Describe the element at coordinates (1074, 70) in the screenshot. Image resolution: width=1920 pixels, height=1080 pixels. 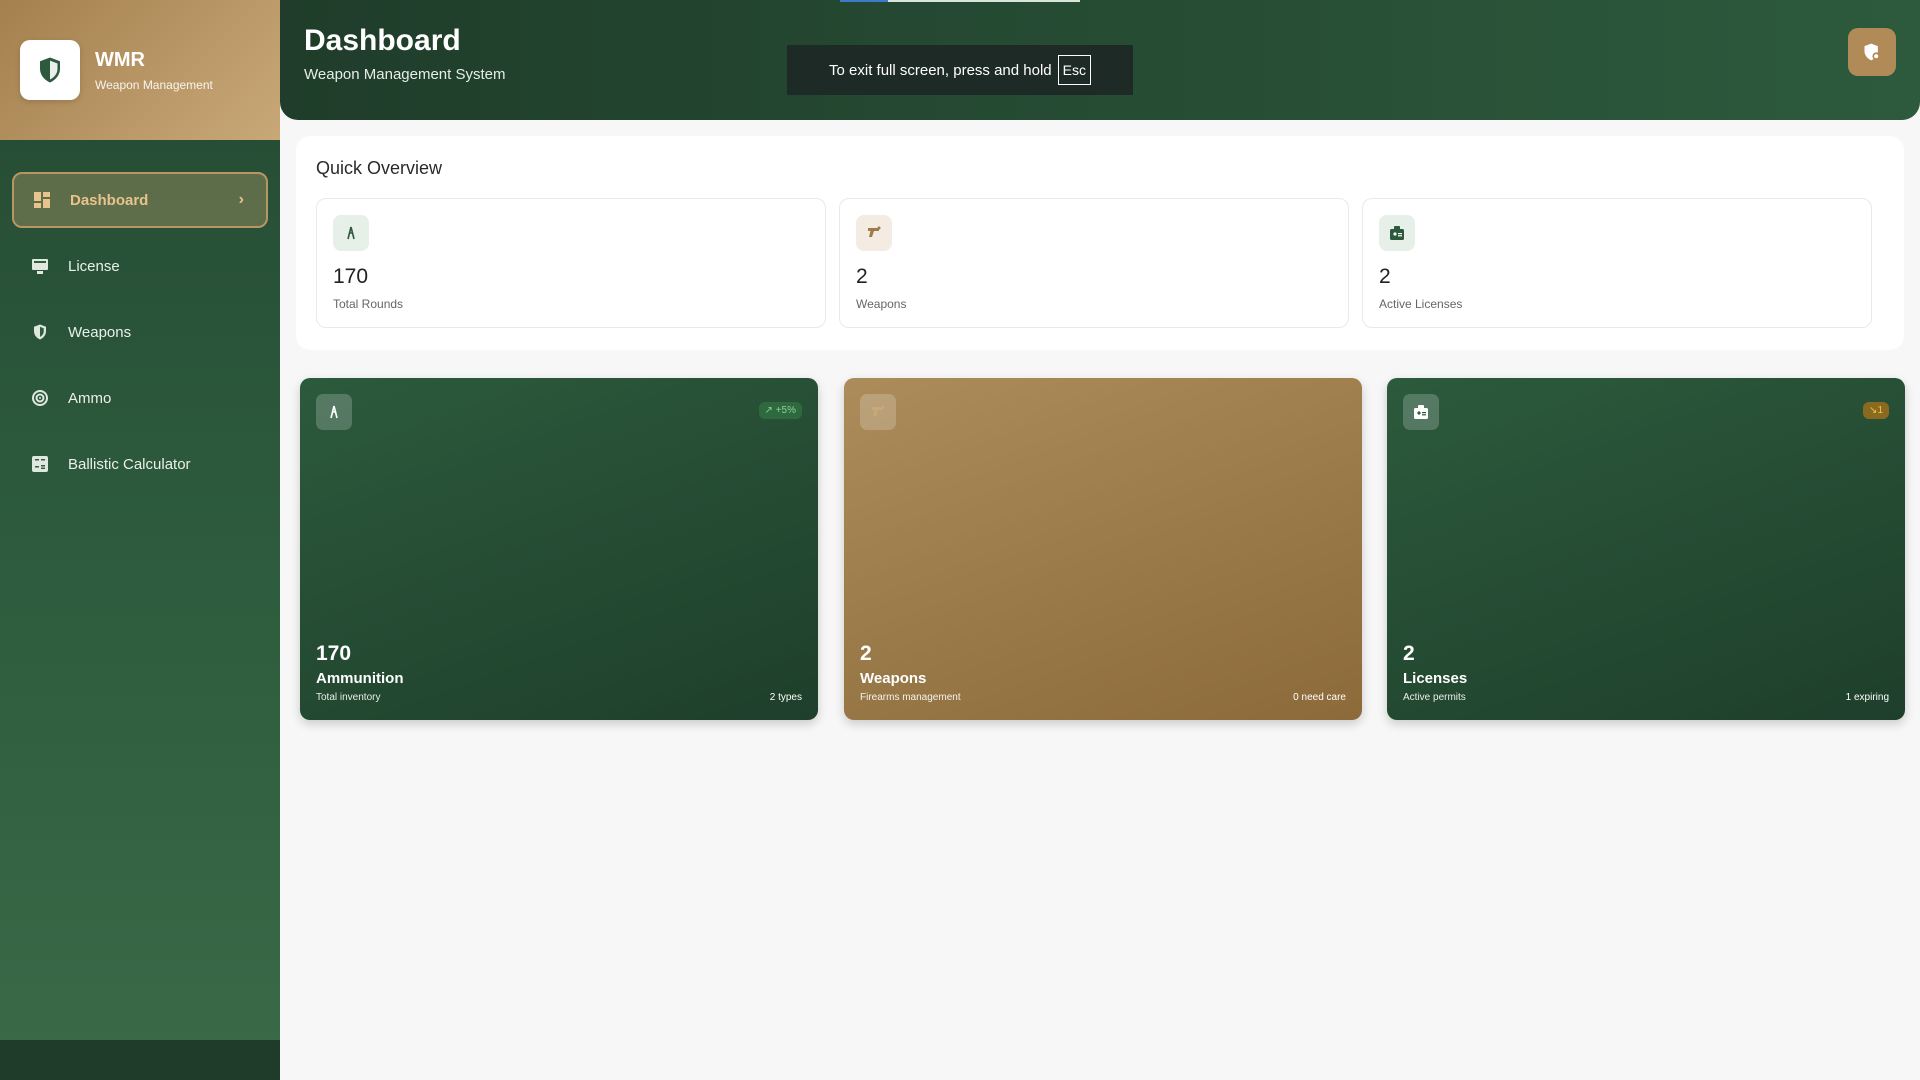
I see `esc-key: Esc` at that location.